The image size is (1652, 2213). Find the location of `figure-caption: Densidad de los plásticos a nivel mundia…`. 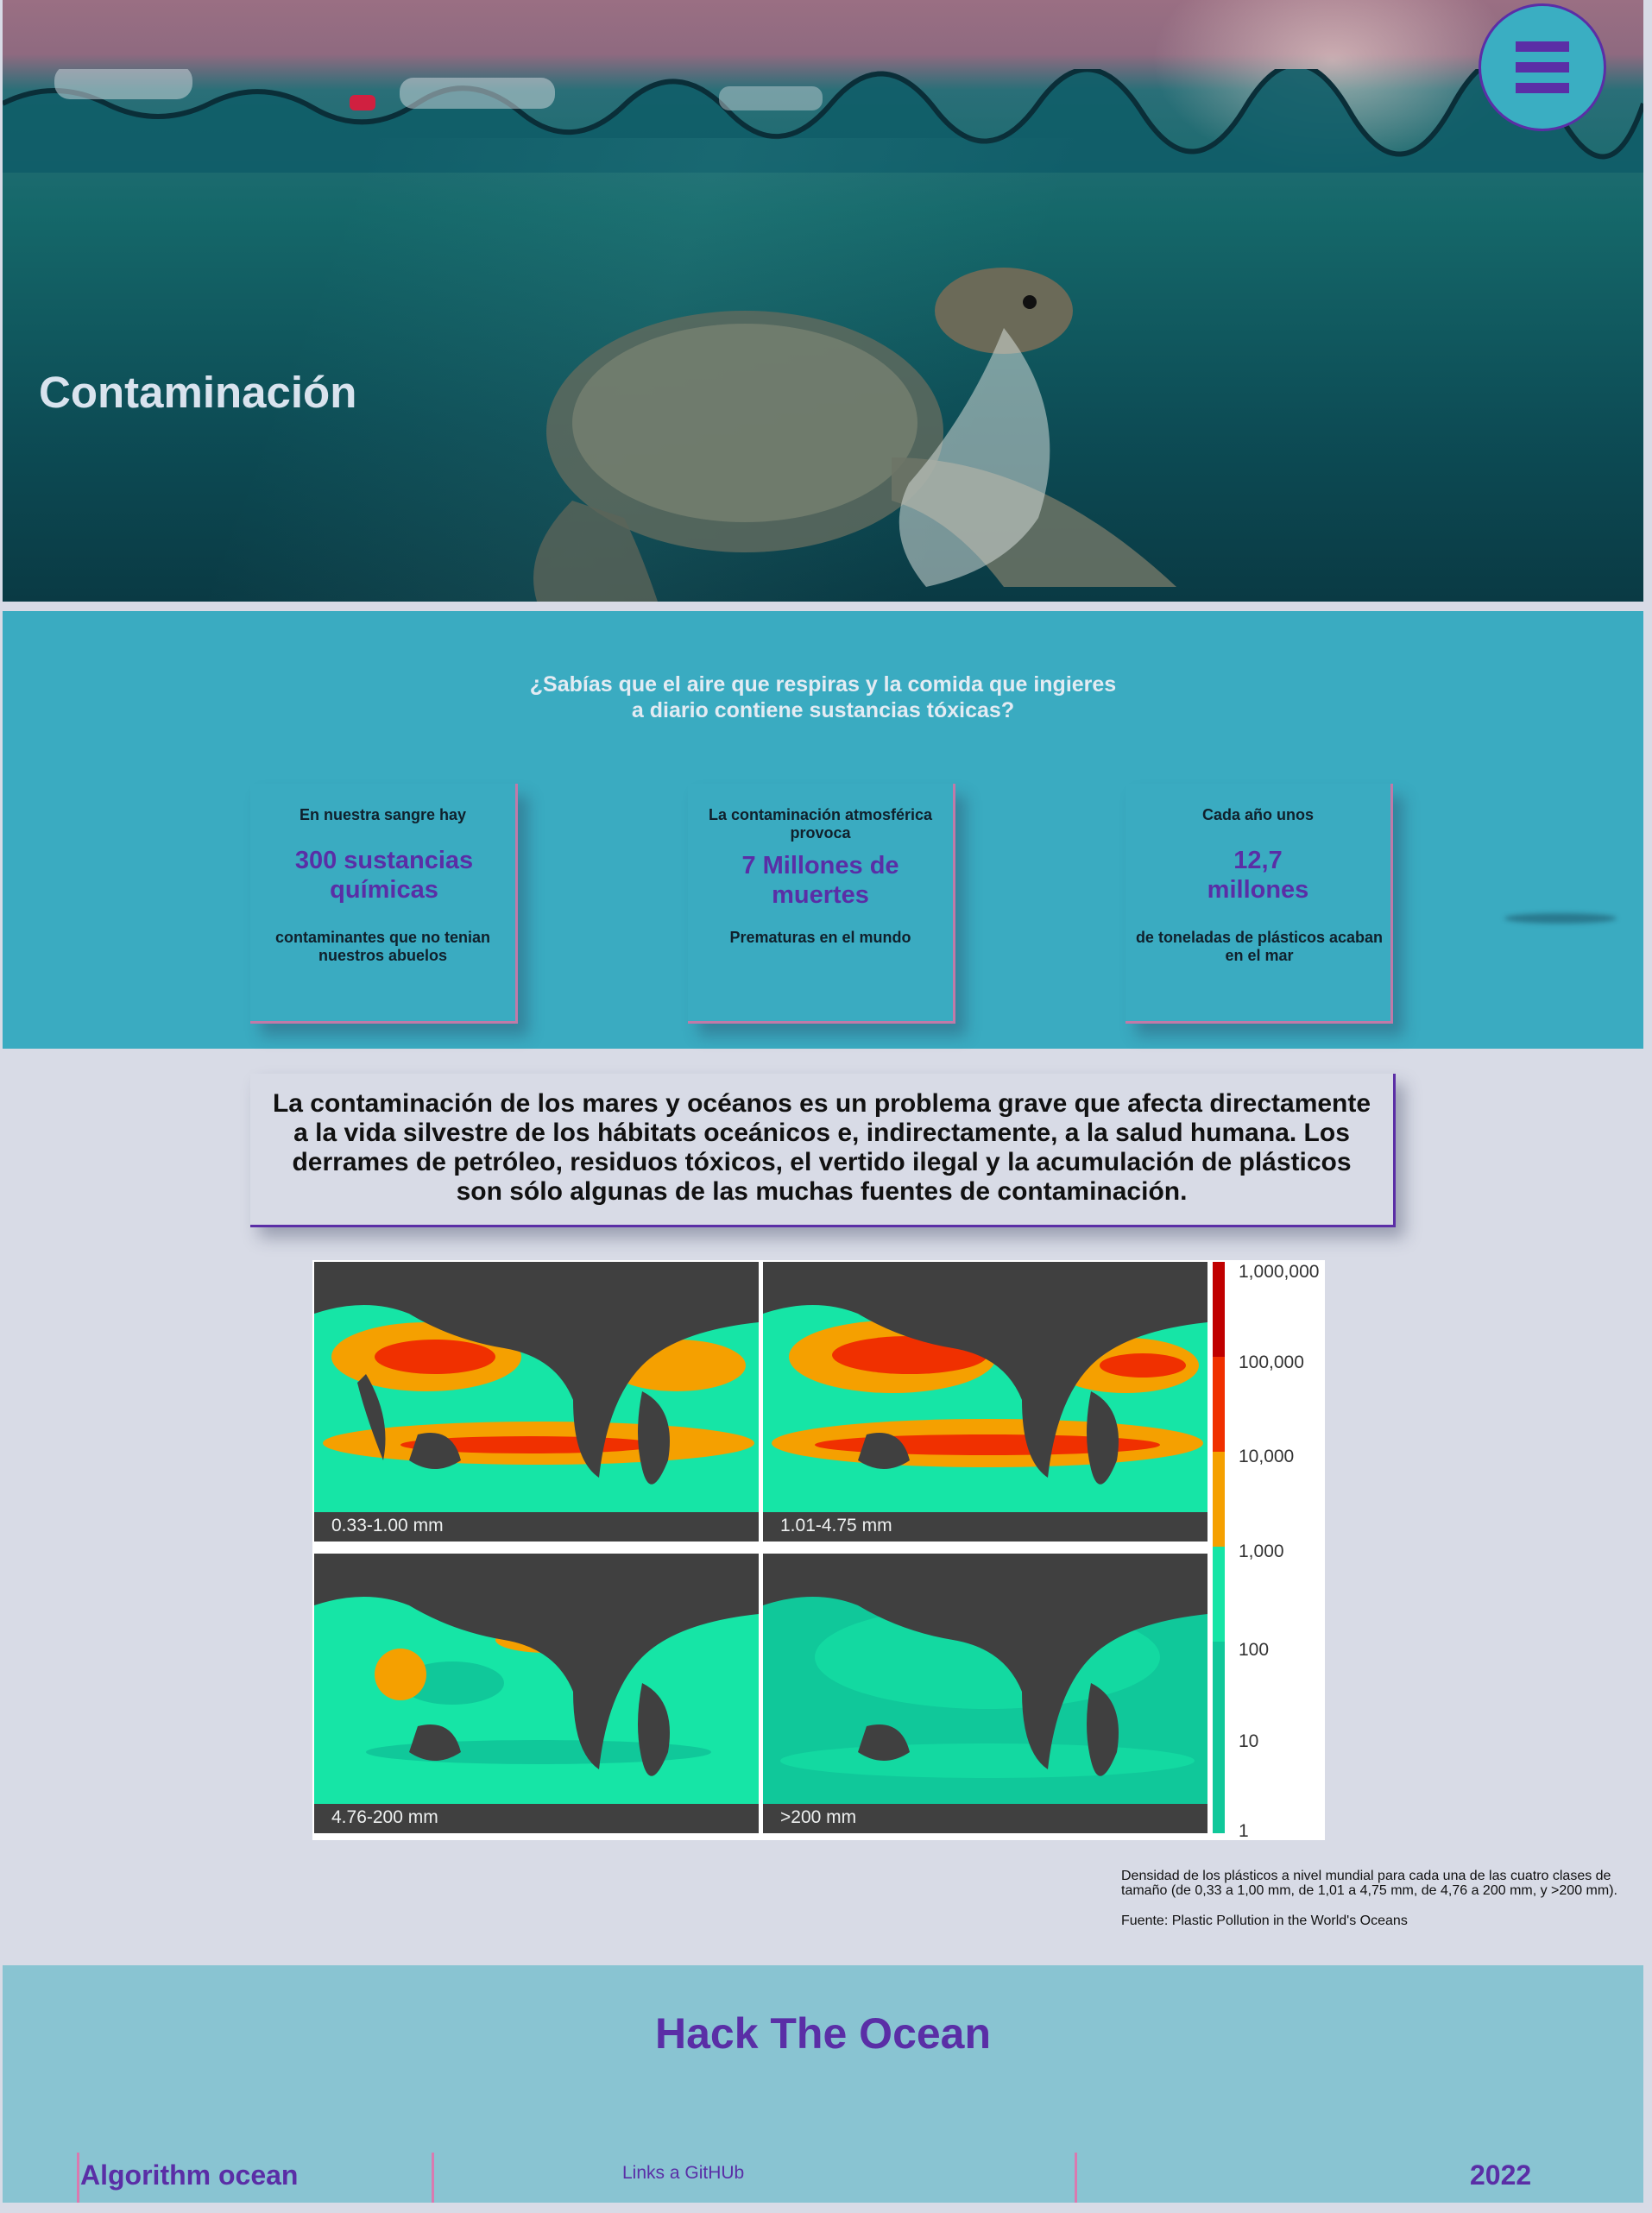

figure-caption: Densidad de los plásticos a nivel mundia… is located at coordinates (1375, 1907).